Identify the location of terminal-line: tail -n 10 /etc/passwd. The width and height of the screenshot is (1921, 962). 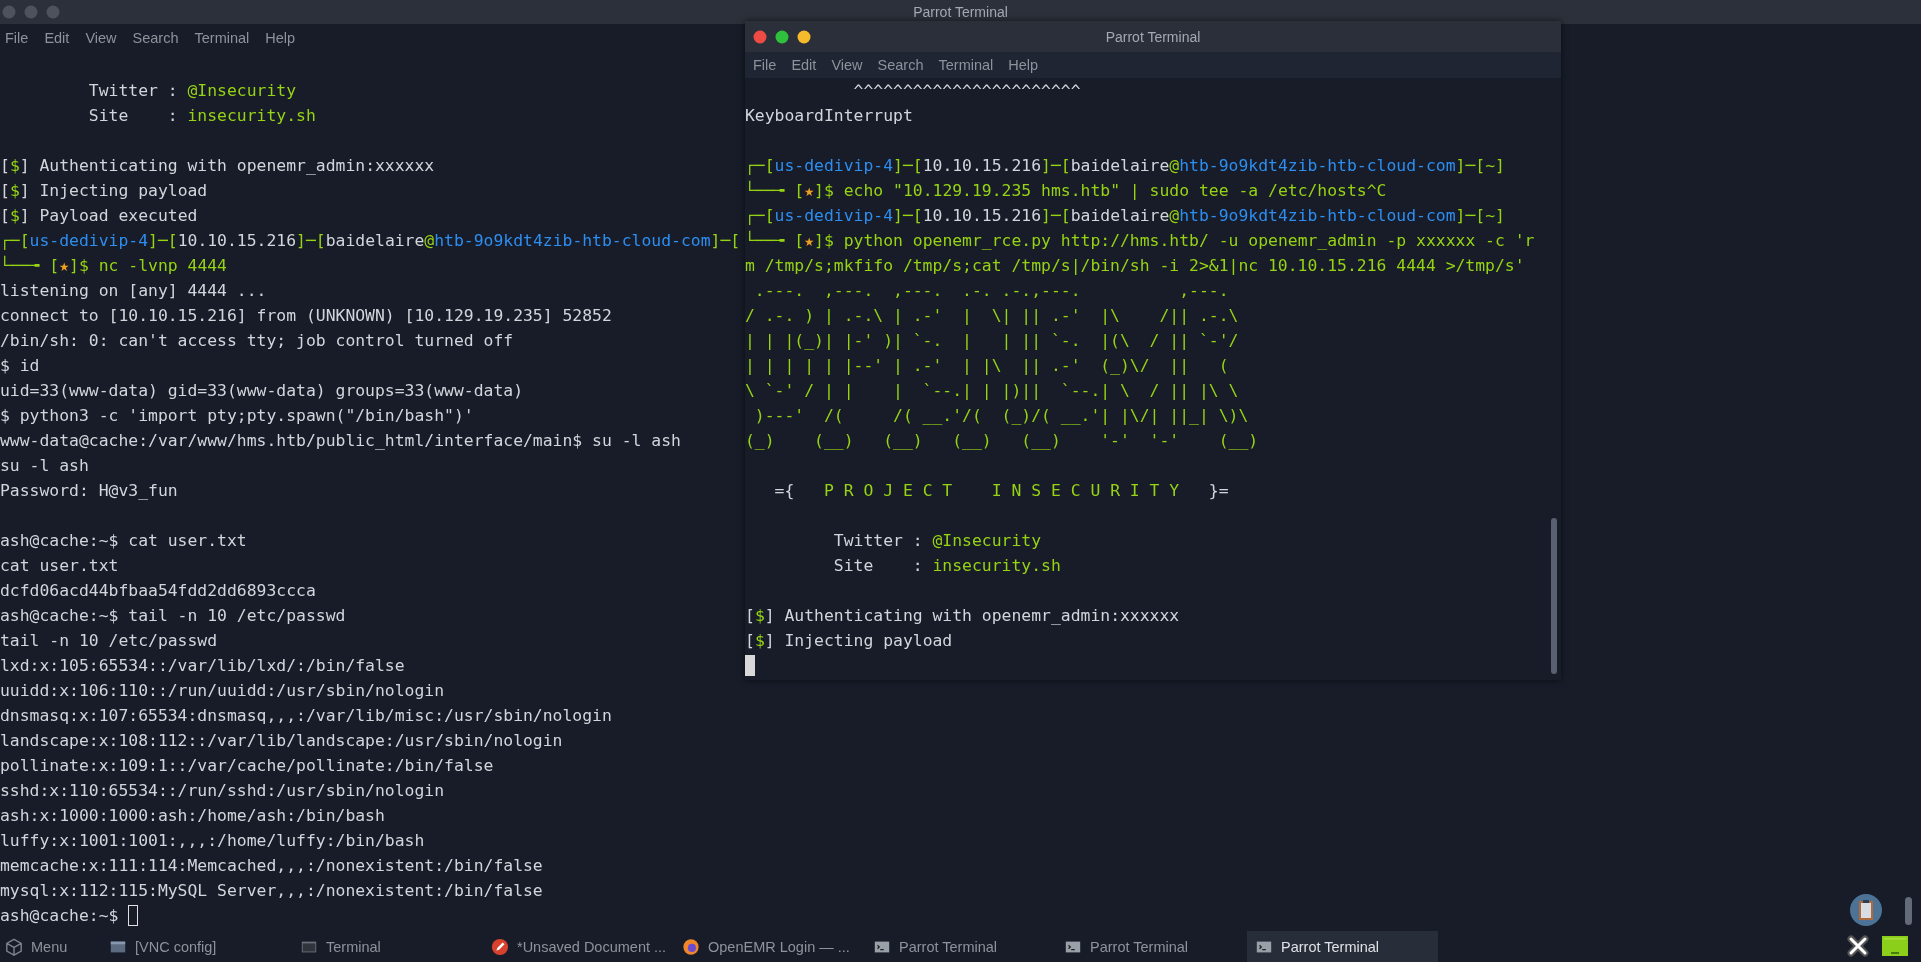
(109, 641).